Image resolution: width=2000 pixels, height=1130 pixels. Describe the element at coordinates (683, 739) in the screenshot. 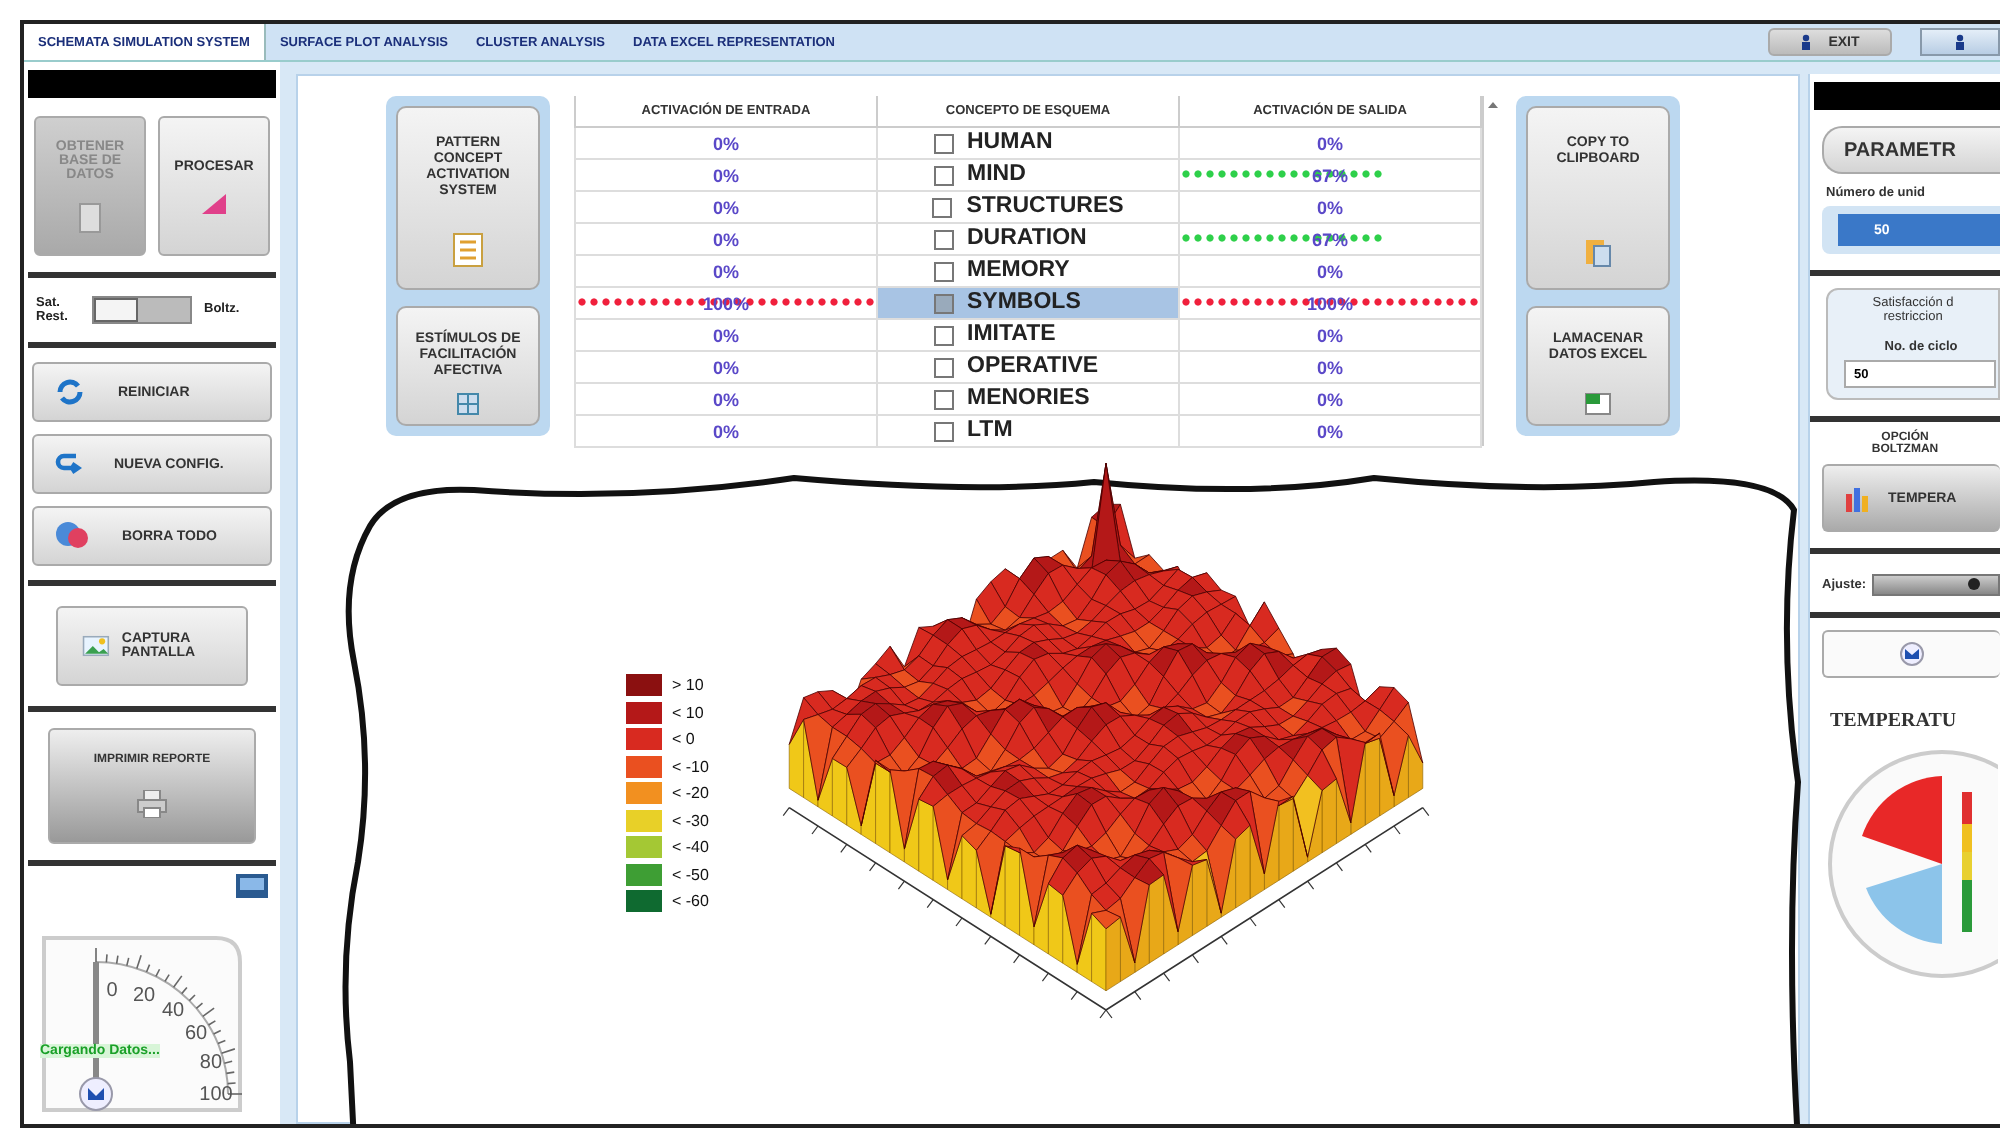

I see `legend-label: < 0` at that location.